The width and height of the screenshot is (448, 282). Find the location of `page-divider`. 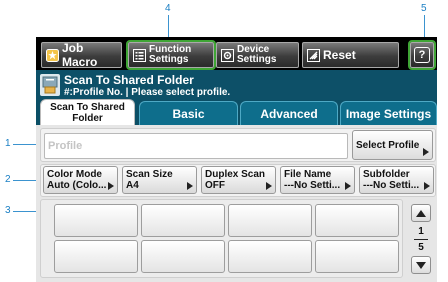

page-divider is located at coordinates (421, 239).